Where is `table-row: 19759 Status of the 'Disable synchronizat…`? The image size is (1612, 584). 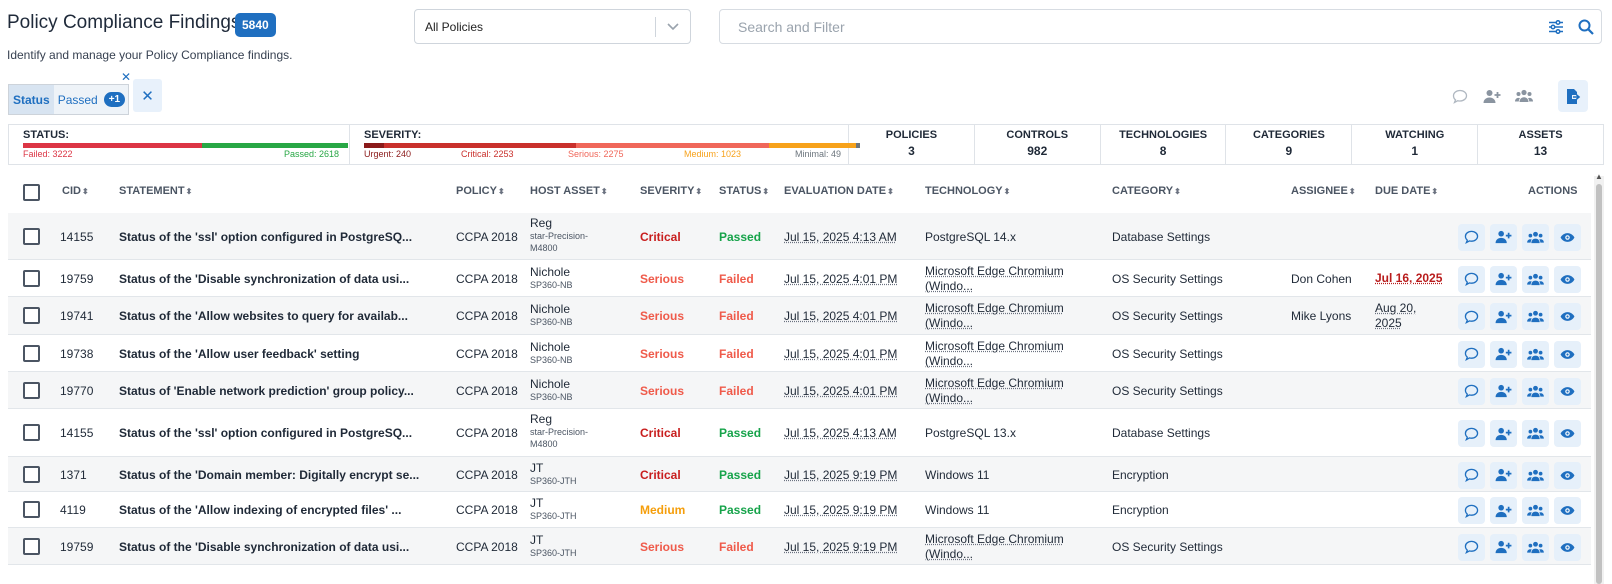 table-row: 19759 Status of the 'Disable synchronizat… is located at coordinates (799, 278).